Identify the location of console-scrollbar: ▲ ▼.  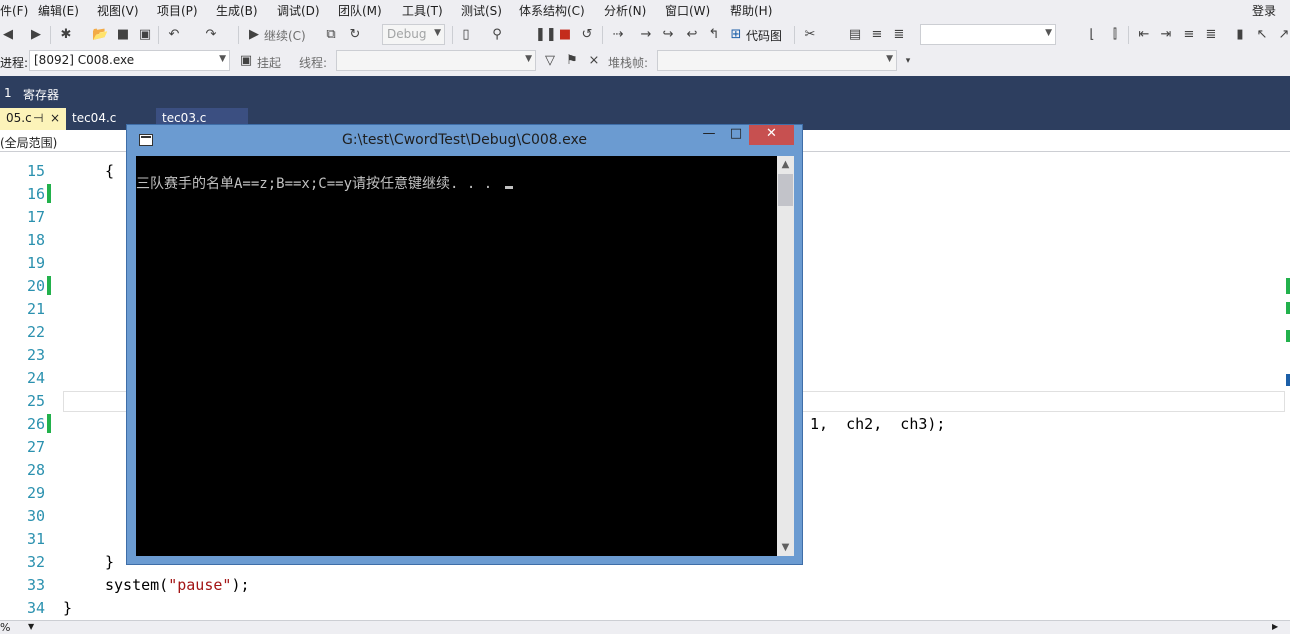
(785, 356).